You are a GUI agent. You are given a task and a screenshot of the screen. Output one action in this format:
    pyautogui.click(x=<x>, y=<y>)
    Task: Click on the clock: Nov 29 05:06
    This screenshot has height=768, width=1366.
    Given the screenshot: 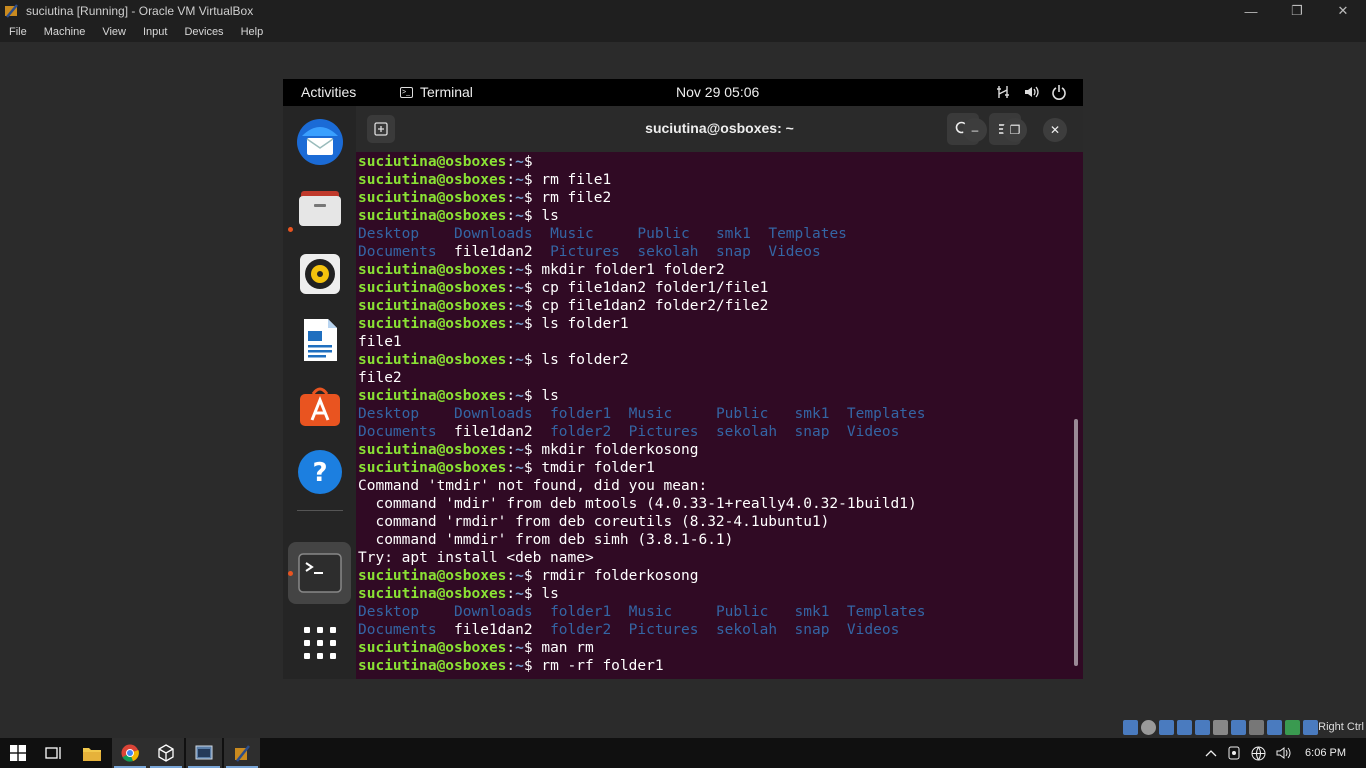 What is the action you would take?
    pyautogui.click(x=717, y=92)
    